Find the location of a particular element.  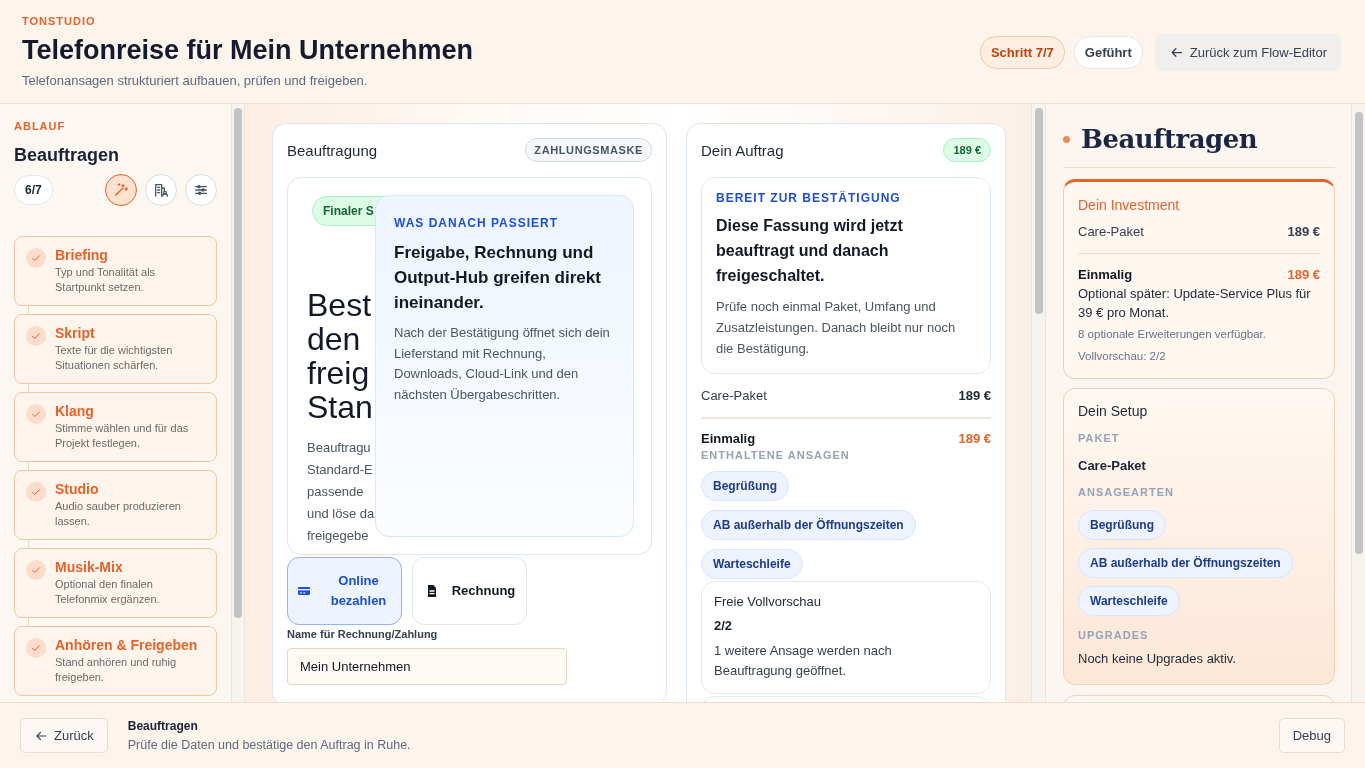

step-title: Briefing is located at coordinates (81, 255).